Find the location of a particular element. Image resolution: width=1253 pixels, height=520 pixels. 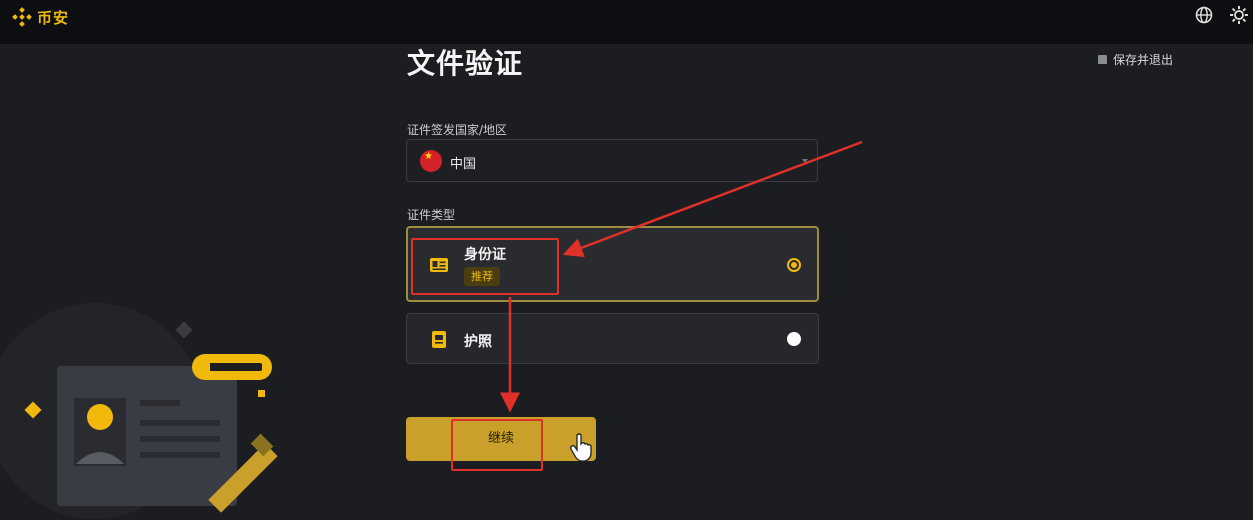

annotation-box-continue is located at coordinates (497, 445).